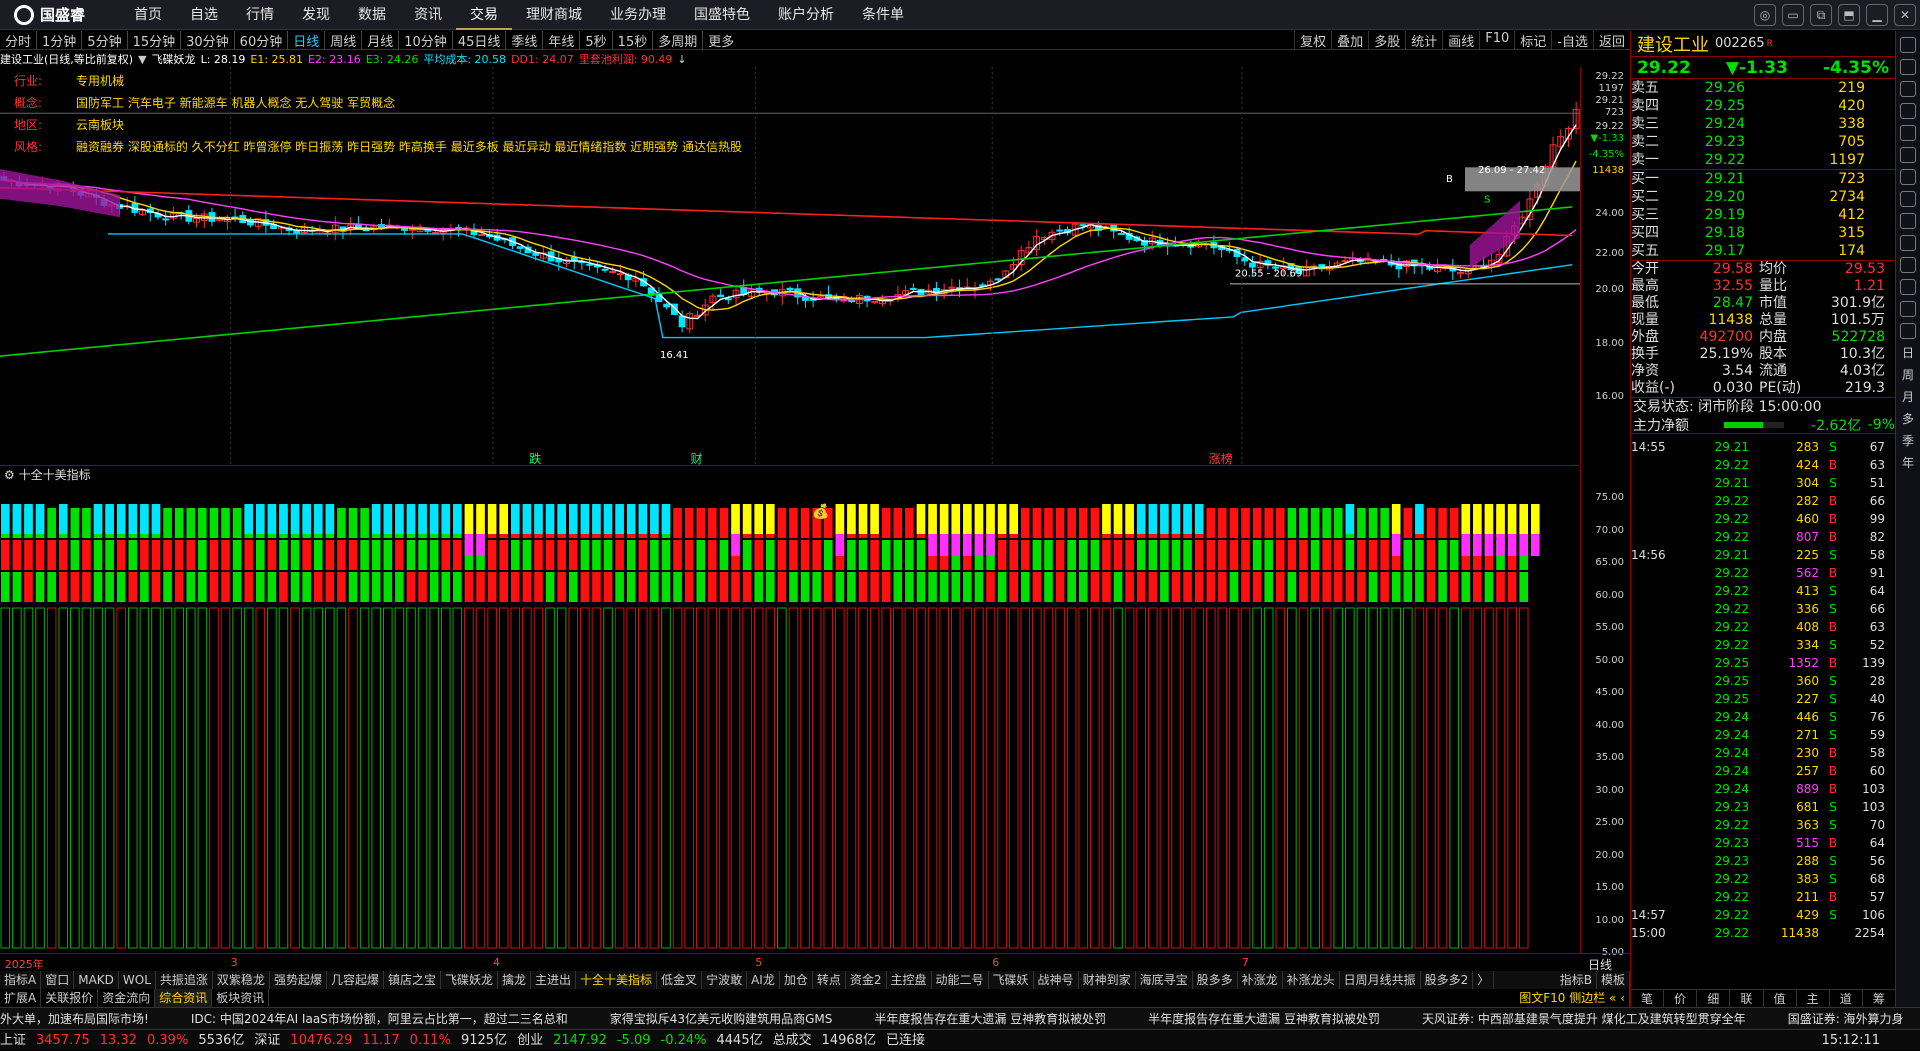 This screenshot has width=1920, height=1051. What do you see at coordinates (379, 1019) in the screenshot?
I see `news-item: IDC: 中国2024年AI IaaS市场份额，阿里云占比第一，超过二三名总和` at bounding box center [379, 1019].